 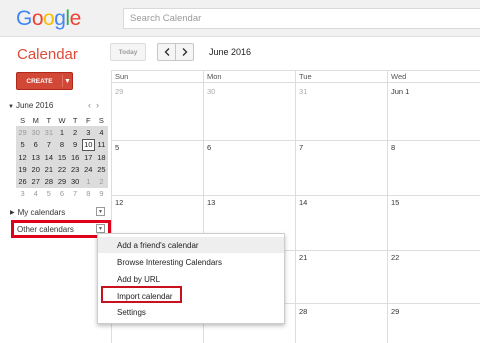 I want to click on menu-item-settings: Settings, so click(x=191, y=312).